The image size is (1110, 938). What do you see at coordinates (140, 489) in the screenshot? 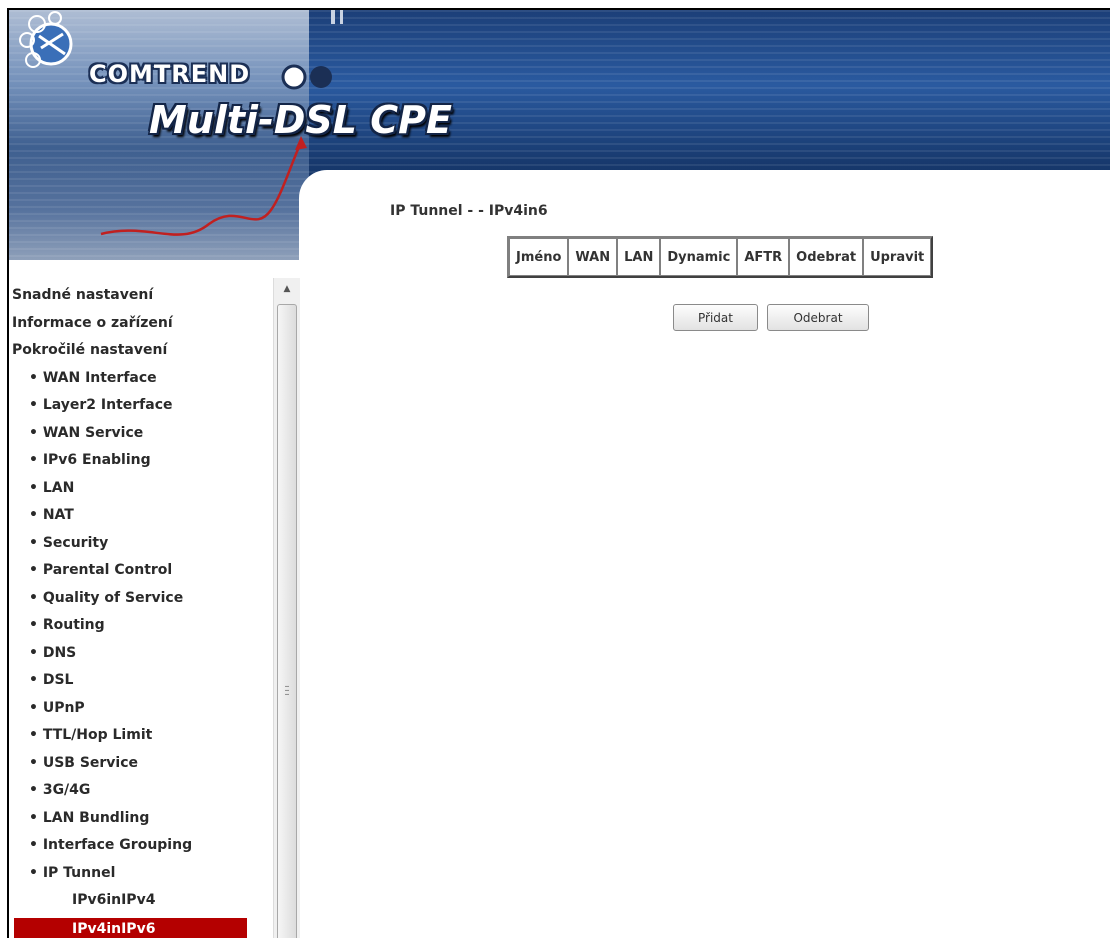
I see `sidebar-item-lan: LAN` at bounding box center [140, 489].